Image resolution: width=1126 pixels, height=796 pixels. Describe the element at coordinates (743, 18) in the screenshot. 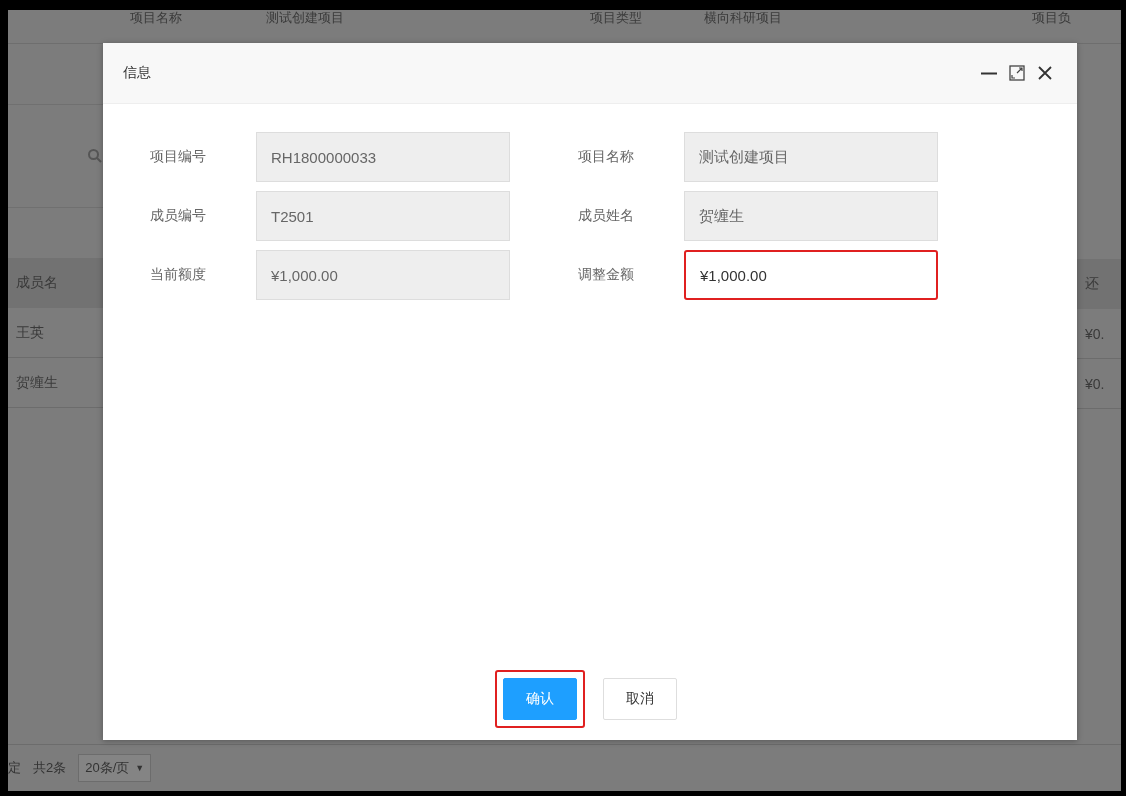

I see `background-text: 横向科研项目` at that location.